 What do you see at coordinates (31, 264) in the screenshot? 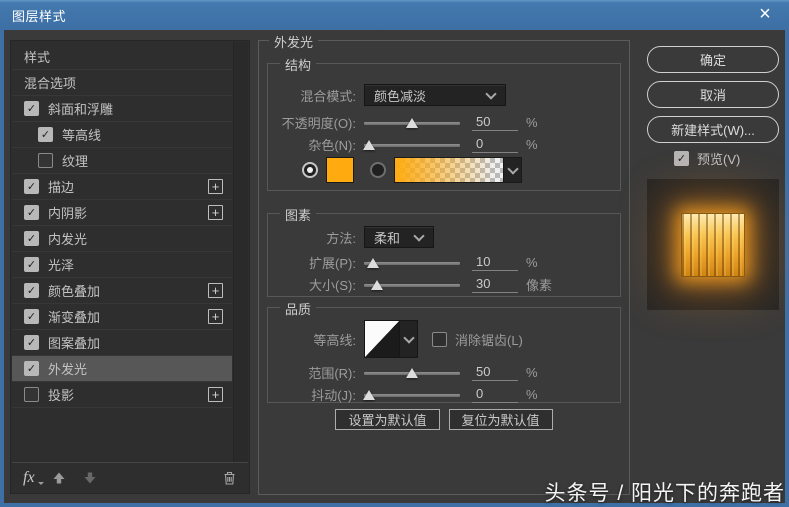
I see `checked-checkbox-satin: ✓` at bounding box center [31, 264].